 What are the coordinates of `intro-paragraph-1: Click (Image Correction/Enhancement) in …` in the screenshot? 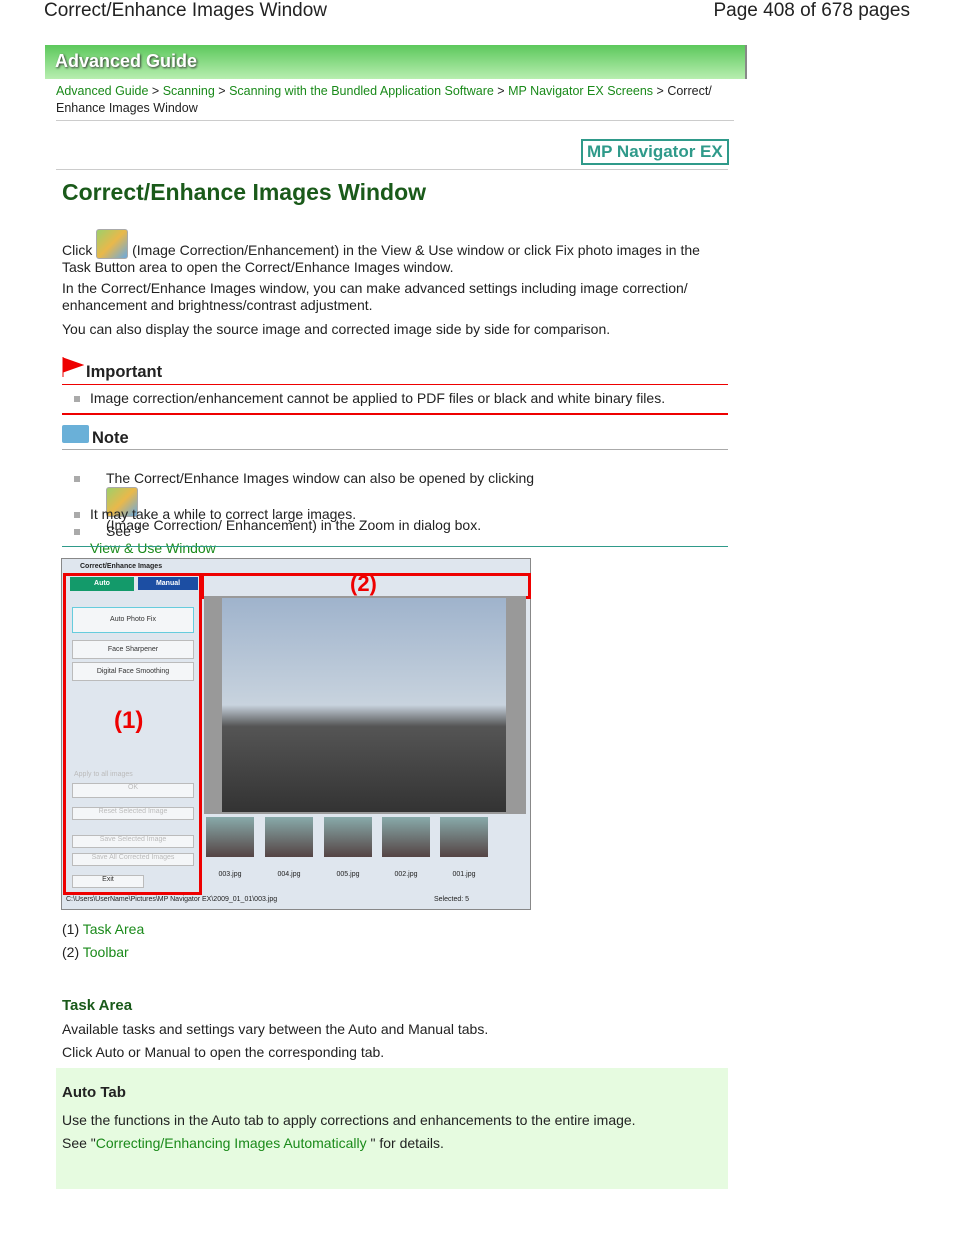 It's located at (395, 252).